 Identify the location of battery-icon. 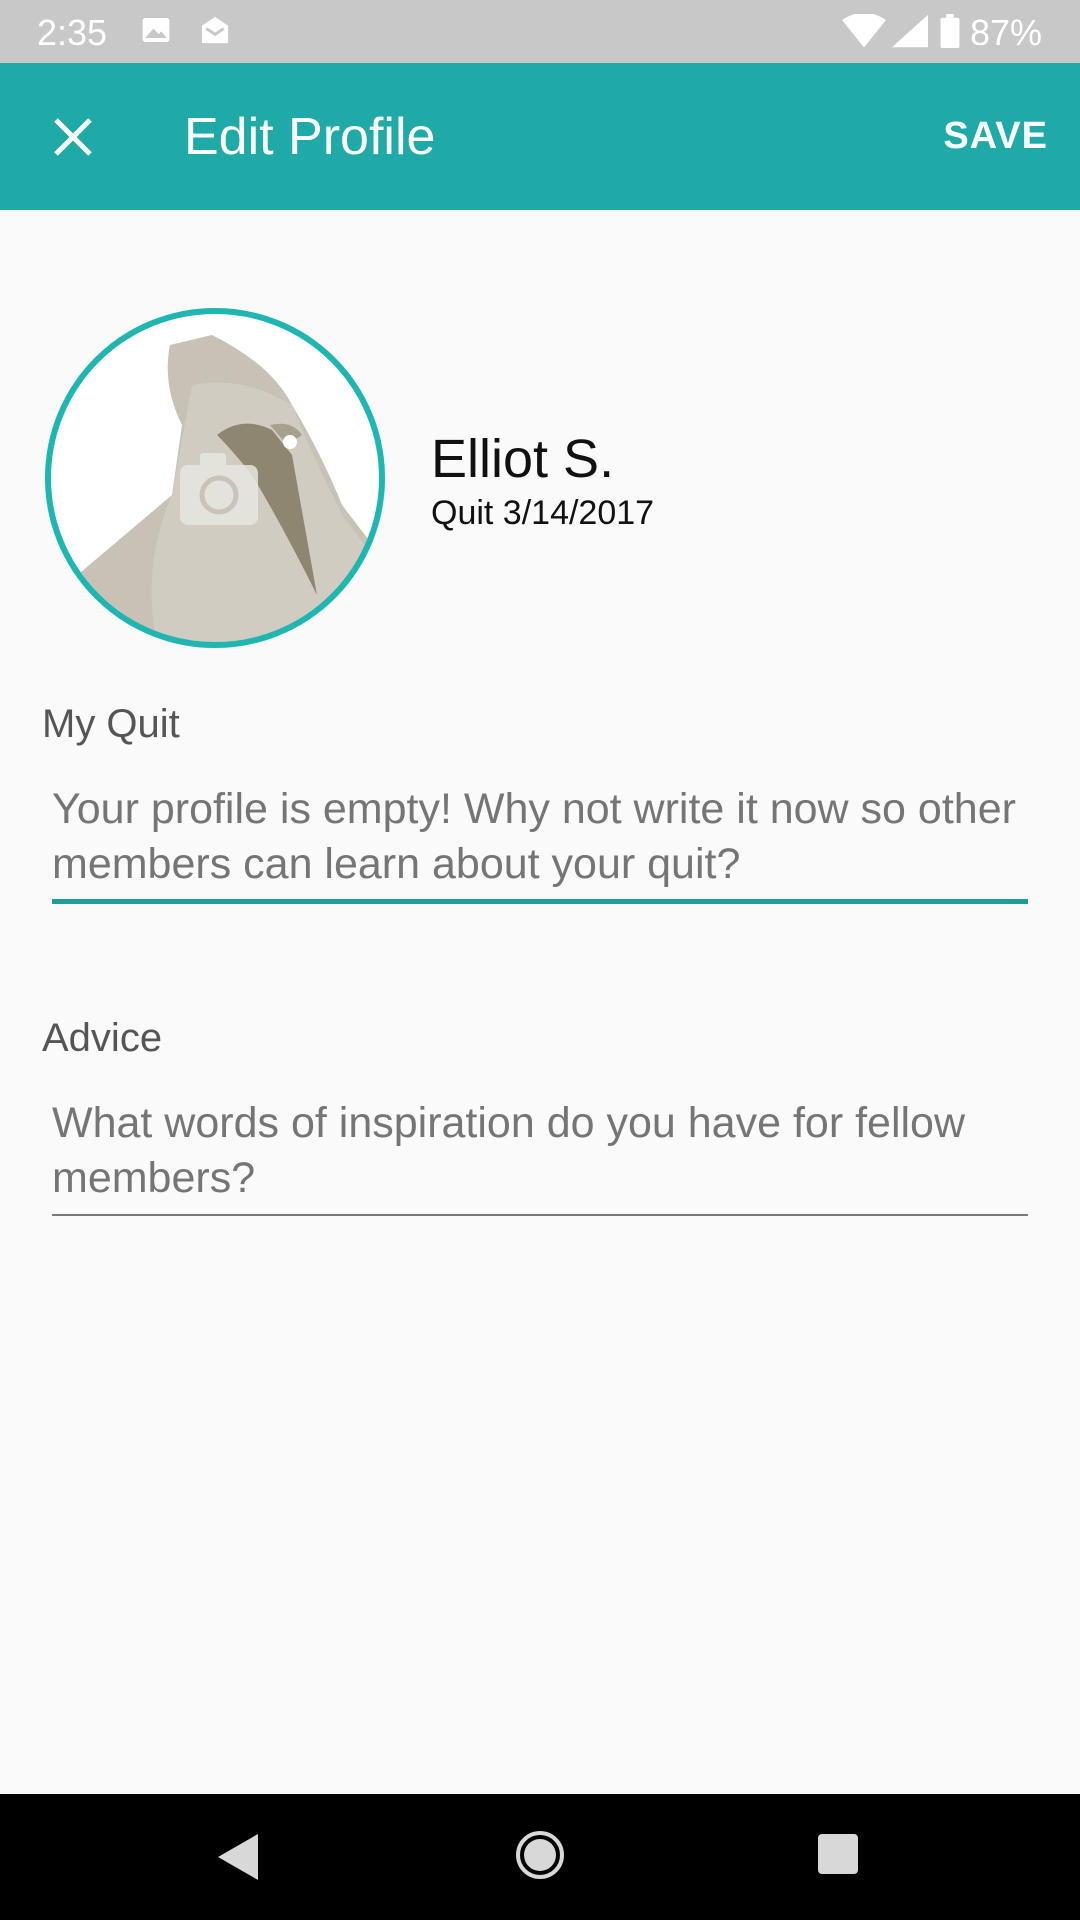
(950, 33).